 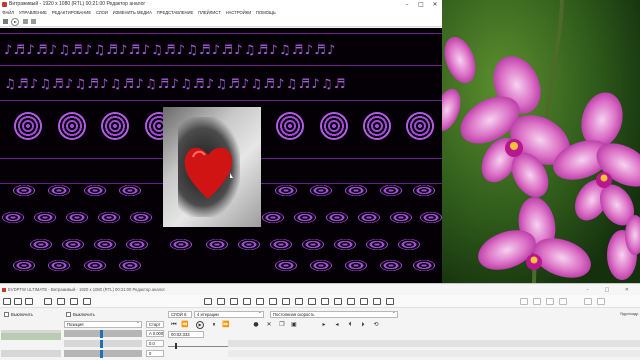 What do you see at coordinates (80, 314) in the screenshot?
I see `layer-visible-checkbox: Выключить` at bounding box center [80, 314].